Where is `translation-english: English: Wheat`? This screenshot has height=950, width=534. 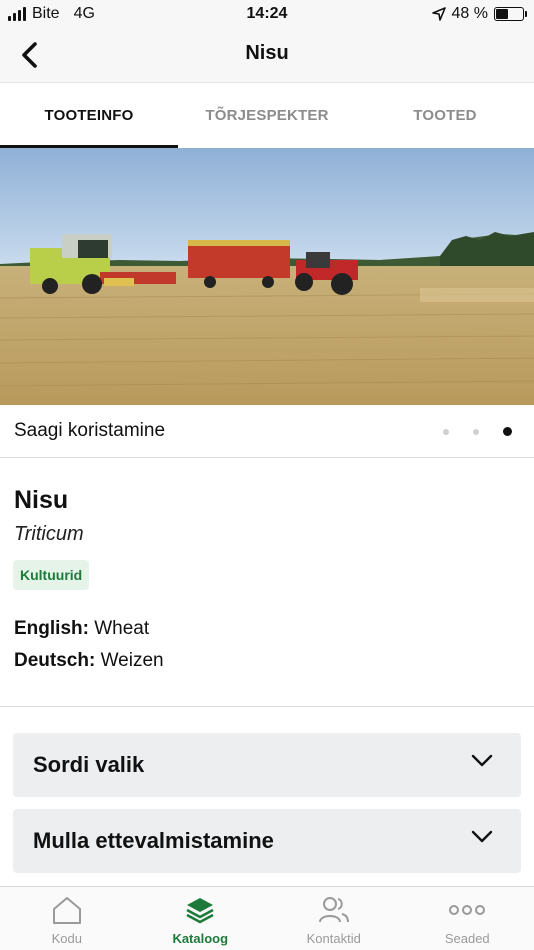 translation-english: English: Wheat is located at coordinates (81, 629).